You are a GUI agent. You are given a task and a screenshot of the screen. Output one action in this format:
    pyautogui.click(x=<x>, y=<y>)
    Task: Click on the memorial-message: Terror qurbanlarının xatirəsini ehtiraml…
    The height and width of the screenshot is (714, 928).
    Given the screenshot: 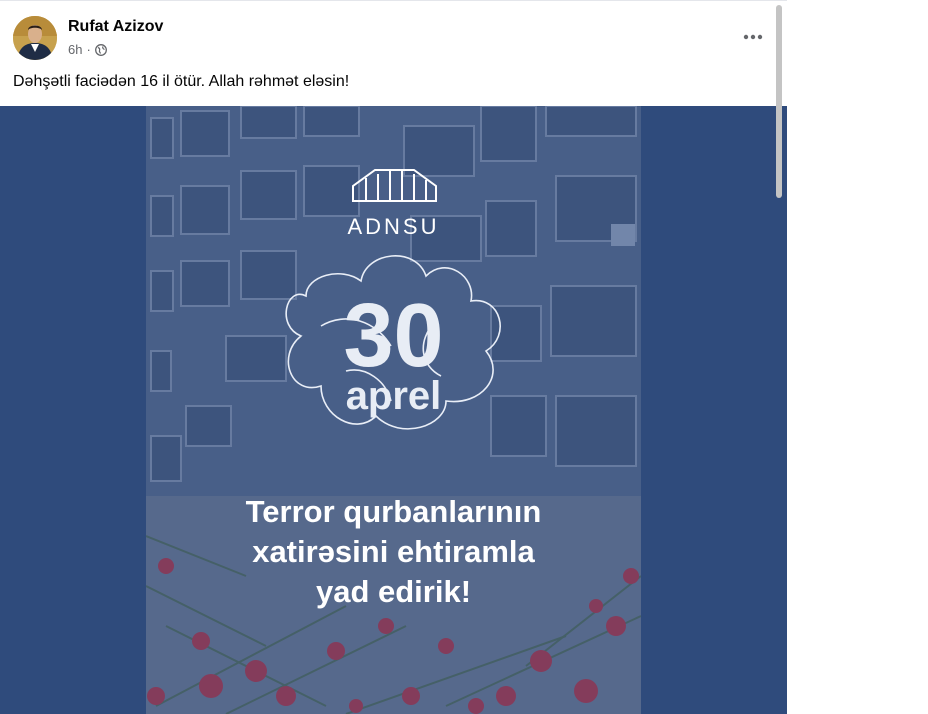 What is the action you would take?
    pyautogui.click(x=393, y=552)
    